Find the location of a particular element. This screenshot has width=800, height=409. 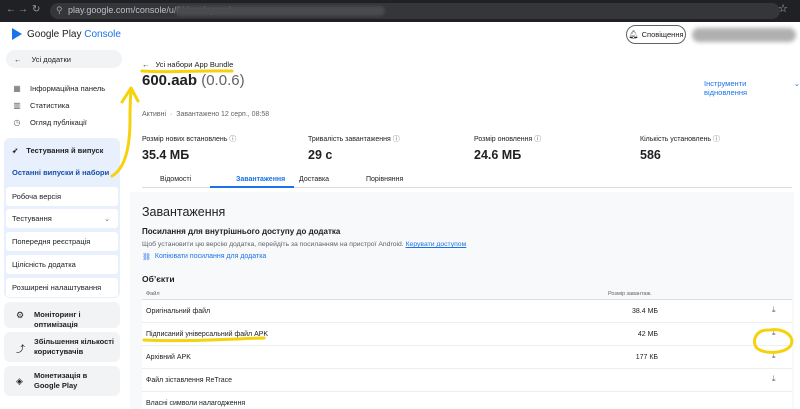

stat-install-count: Кількість установлень ⓘ 586 is located at coordinates (680, 149).